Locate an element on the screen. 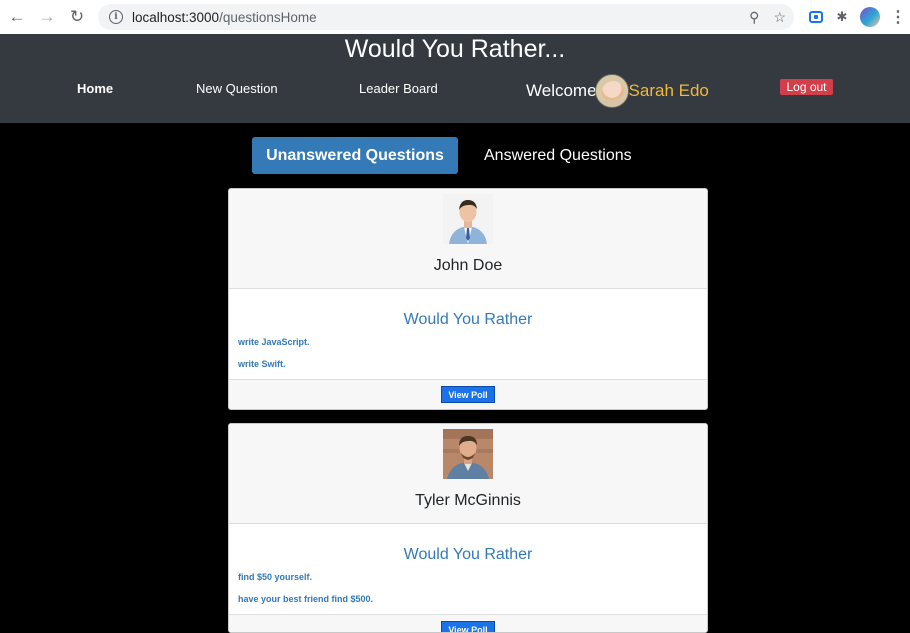 The width and height of the screenshot is (910, 633). back-arrow-icon: ← is located at coordinates (17, 17).